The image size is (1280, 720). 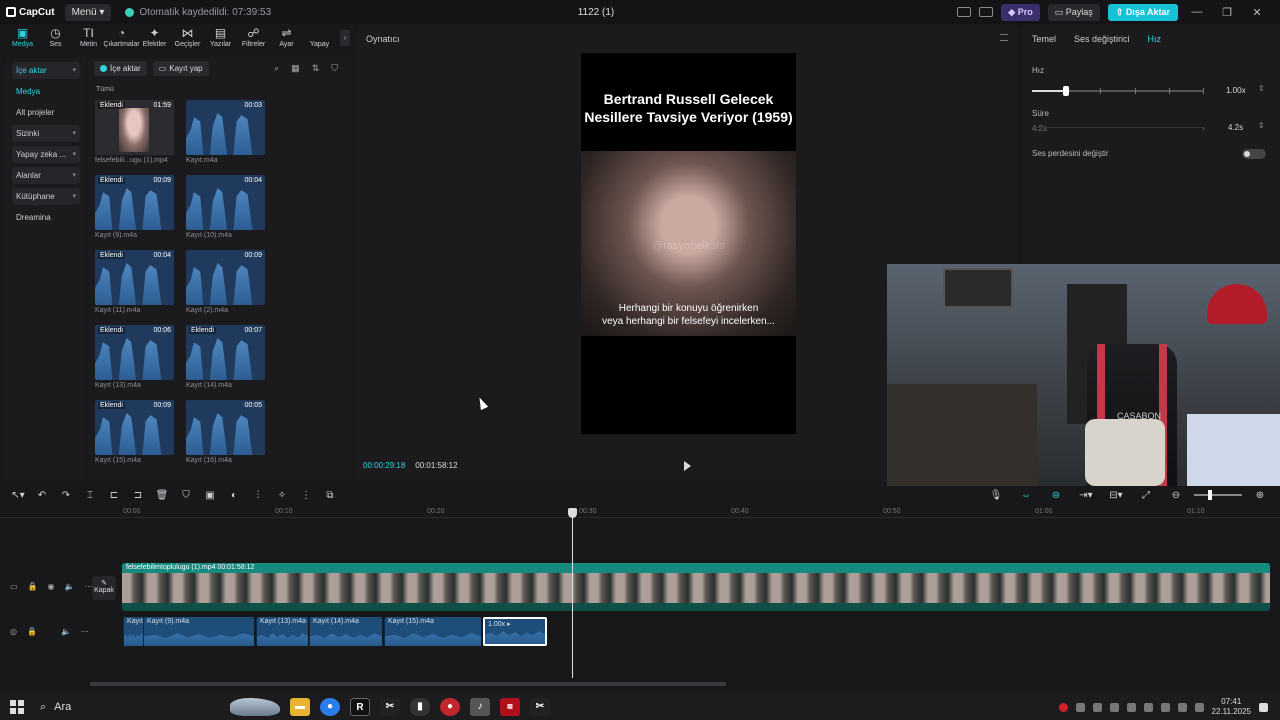 What do you see at coordinates (90, 495) in the screenshot?
I see `split-icon: ⌶` at bounding box center [90, 495].